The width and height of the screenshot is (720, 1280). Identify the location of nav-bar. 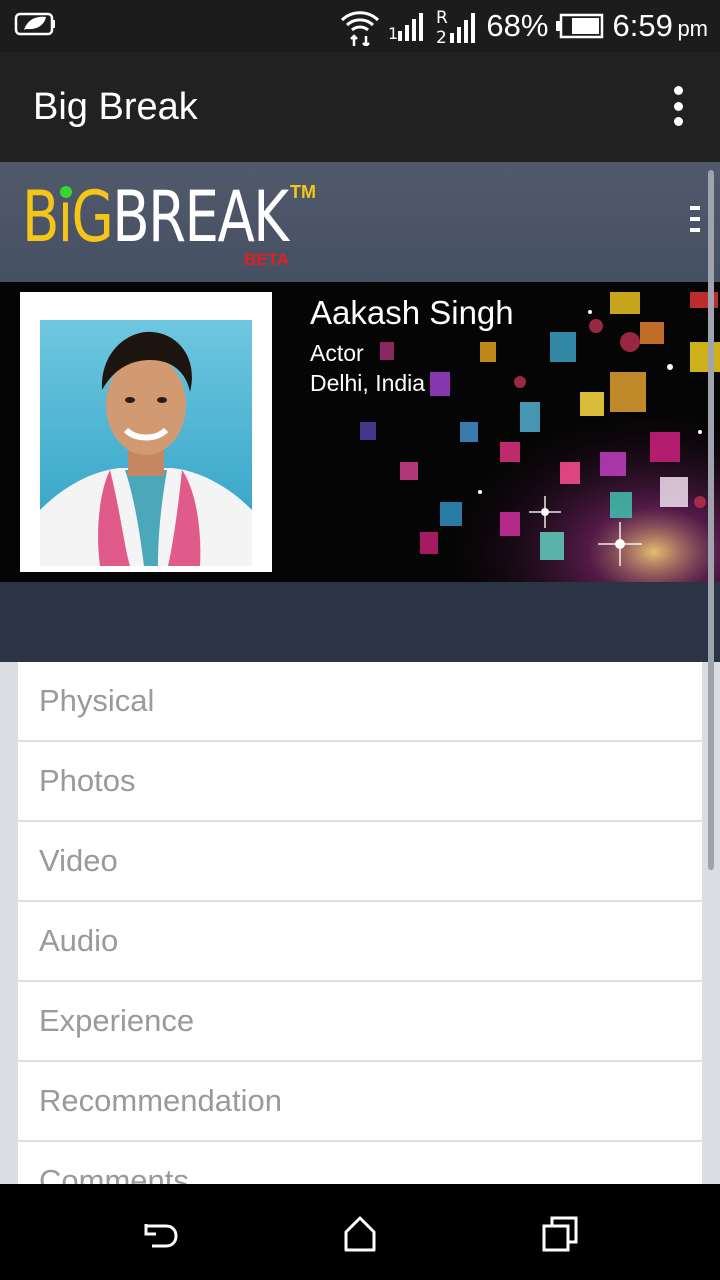
(360, 1232).